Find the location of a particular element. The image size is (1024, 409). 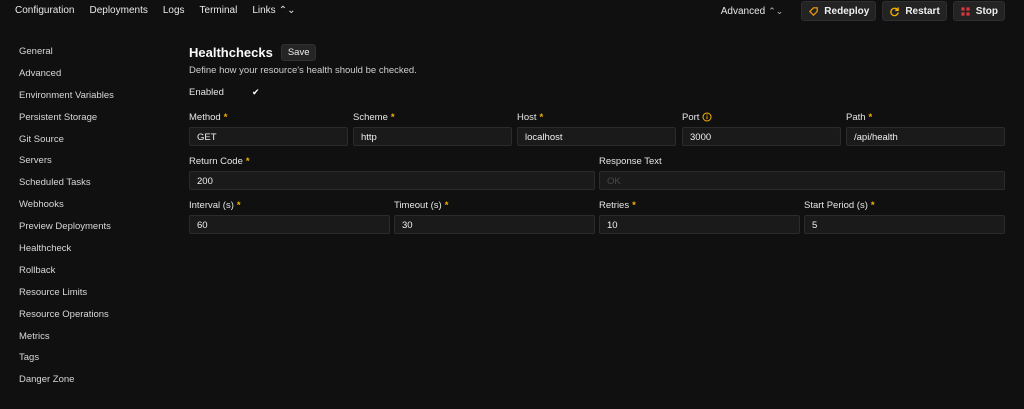

nav-configuration: Configuration is located at coordinates (44, 10).